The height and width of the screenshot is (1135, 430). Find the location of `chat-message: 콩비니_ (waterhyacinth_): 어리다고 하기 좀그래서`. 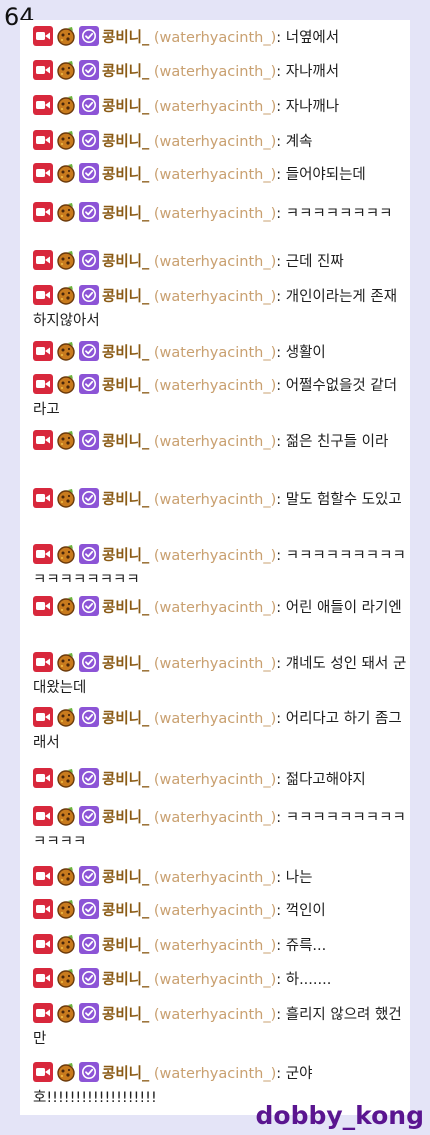

chat-message: 콩비니_ (waterhyacinth_): 어리다고 하기 좀그래서 is located at coordinates (220, 731).